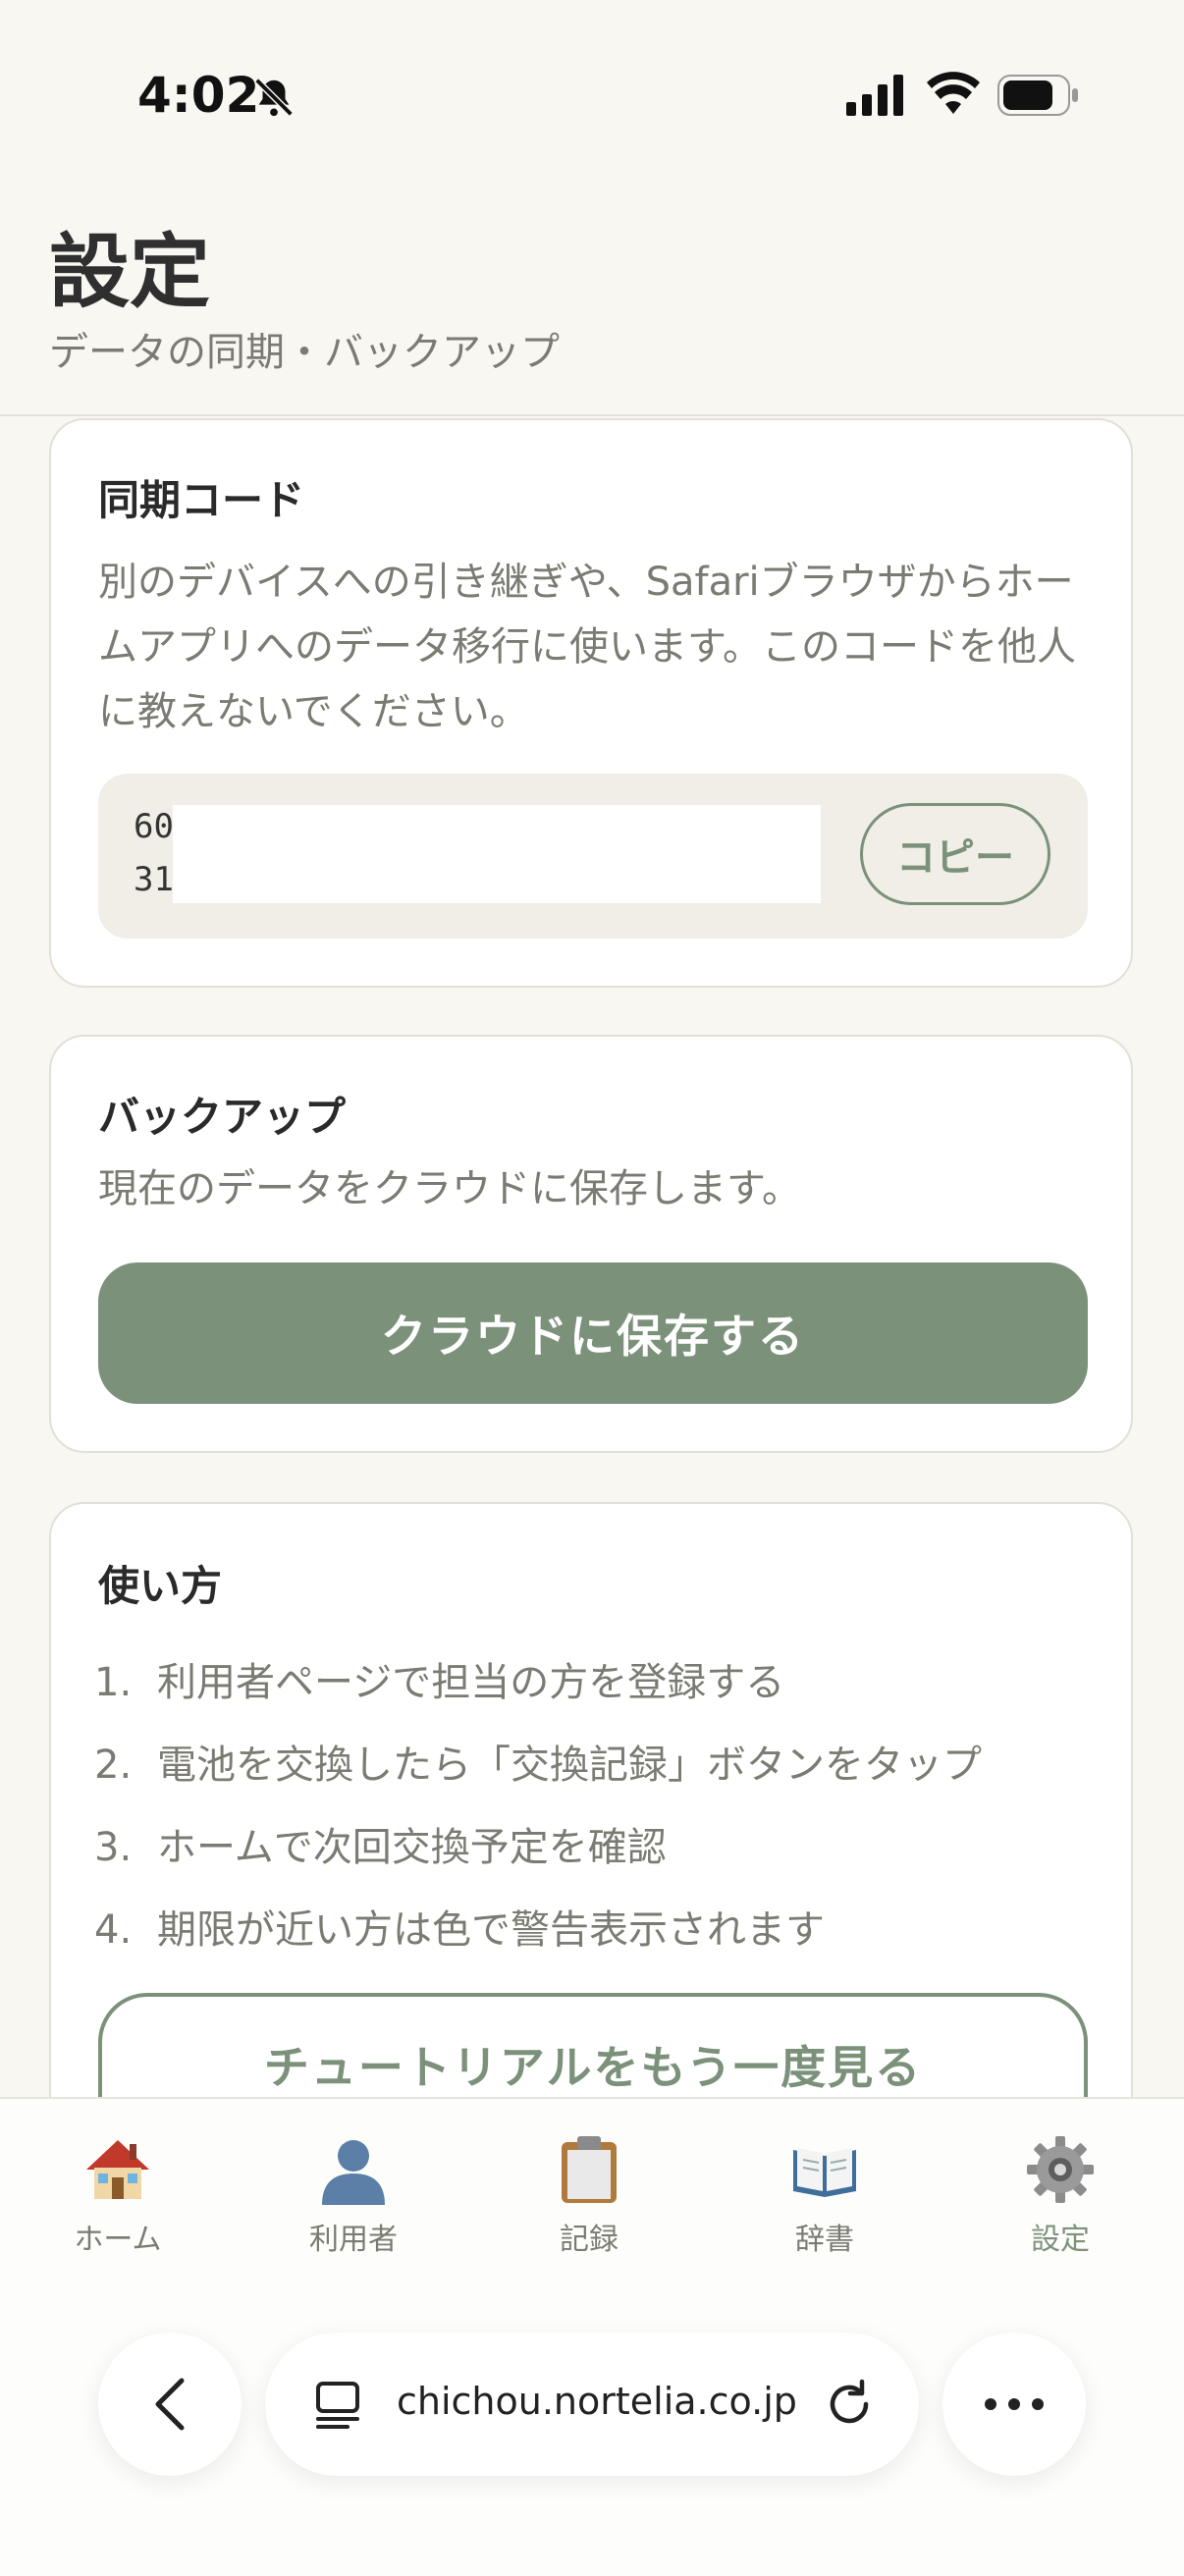  I want to click on book-icon, so click(824, 2172).